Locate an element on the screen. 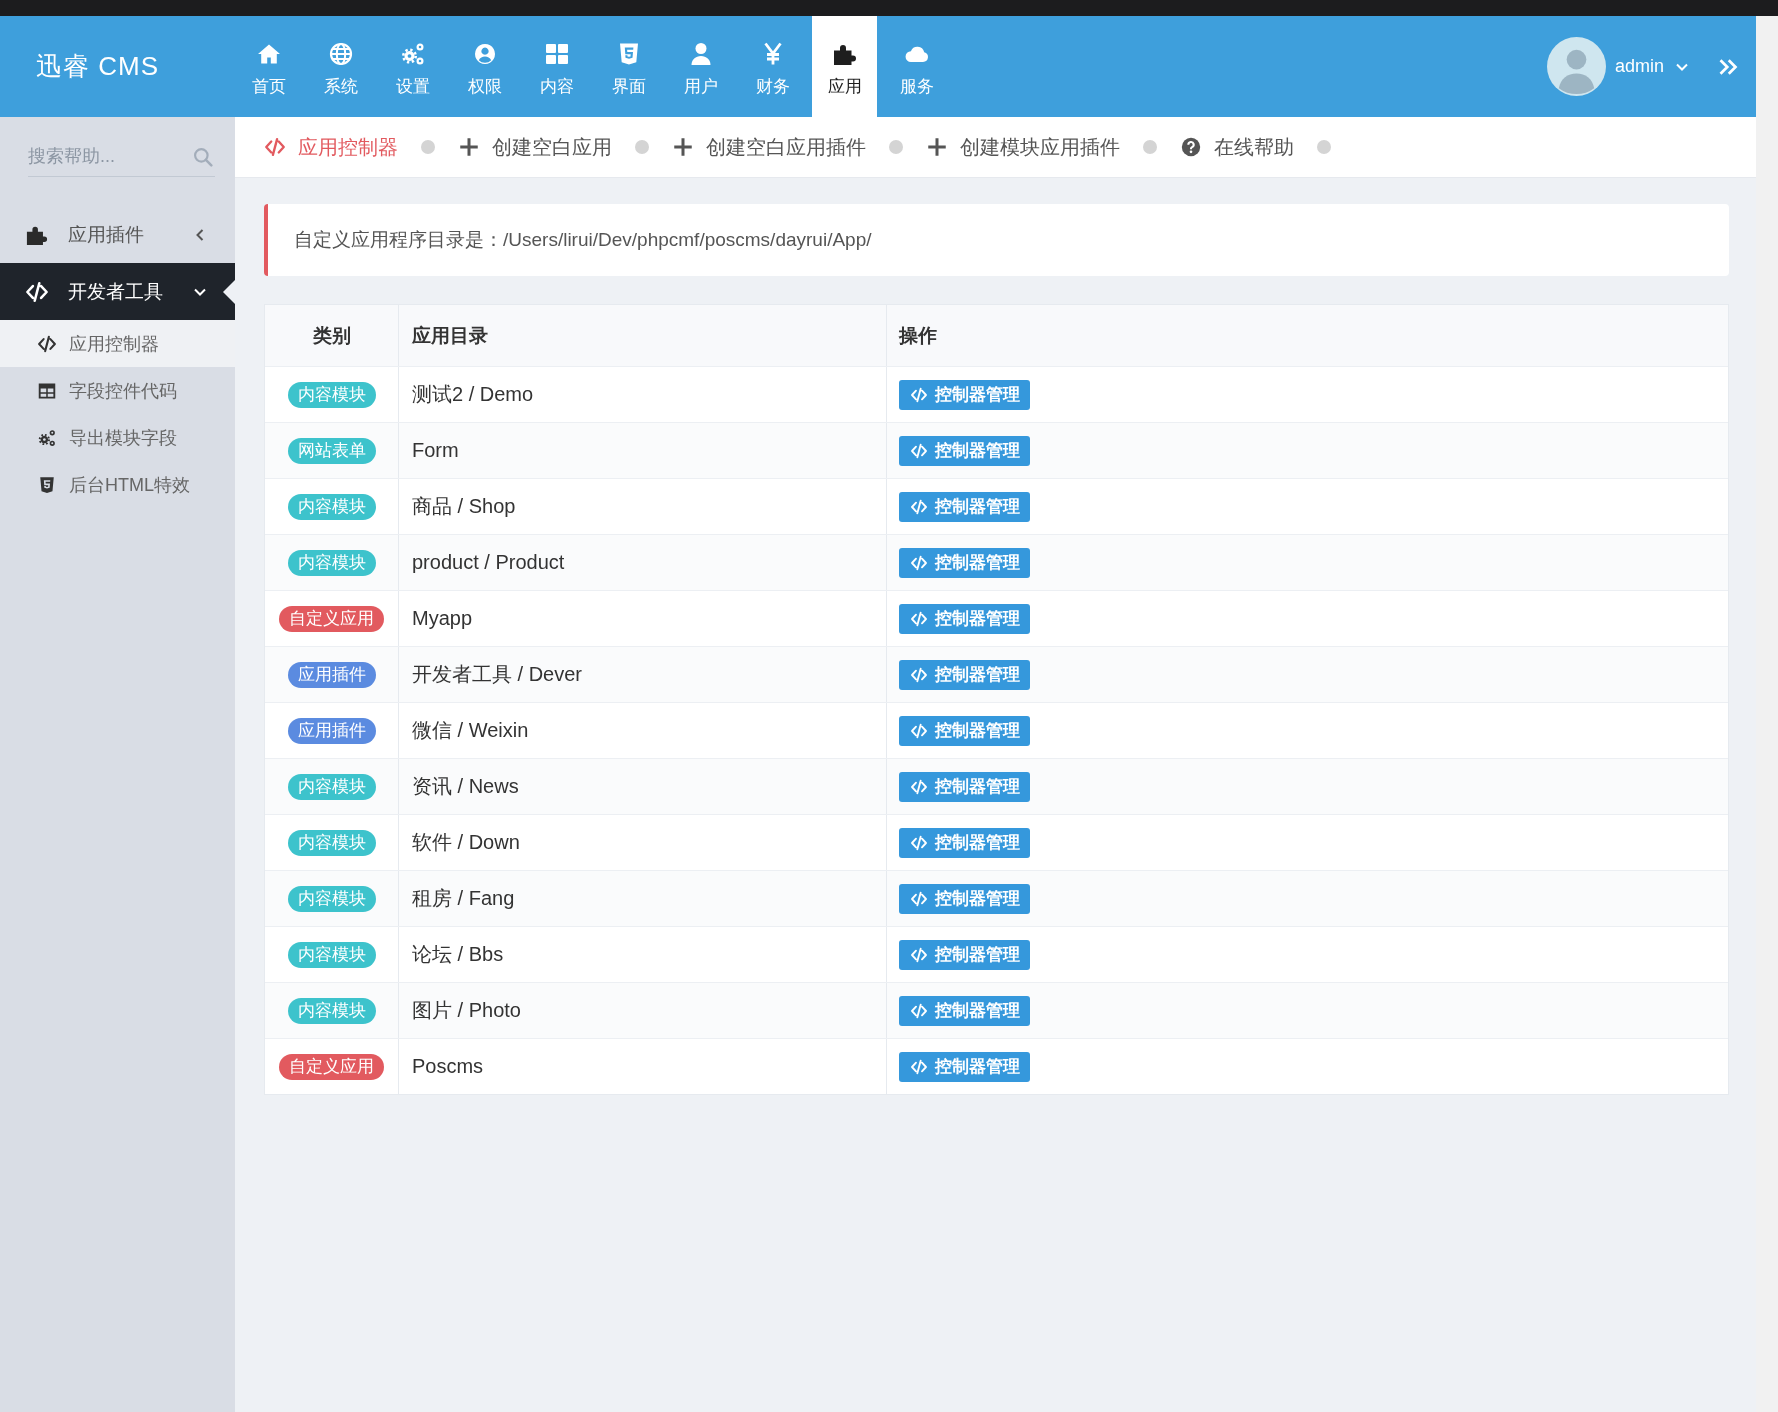  nav-tab: 用户 is located at coordinates (700, 66).